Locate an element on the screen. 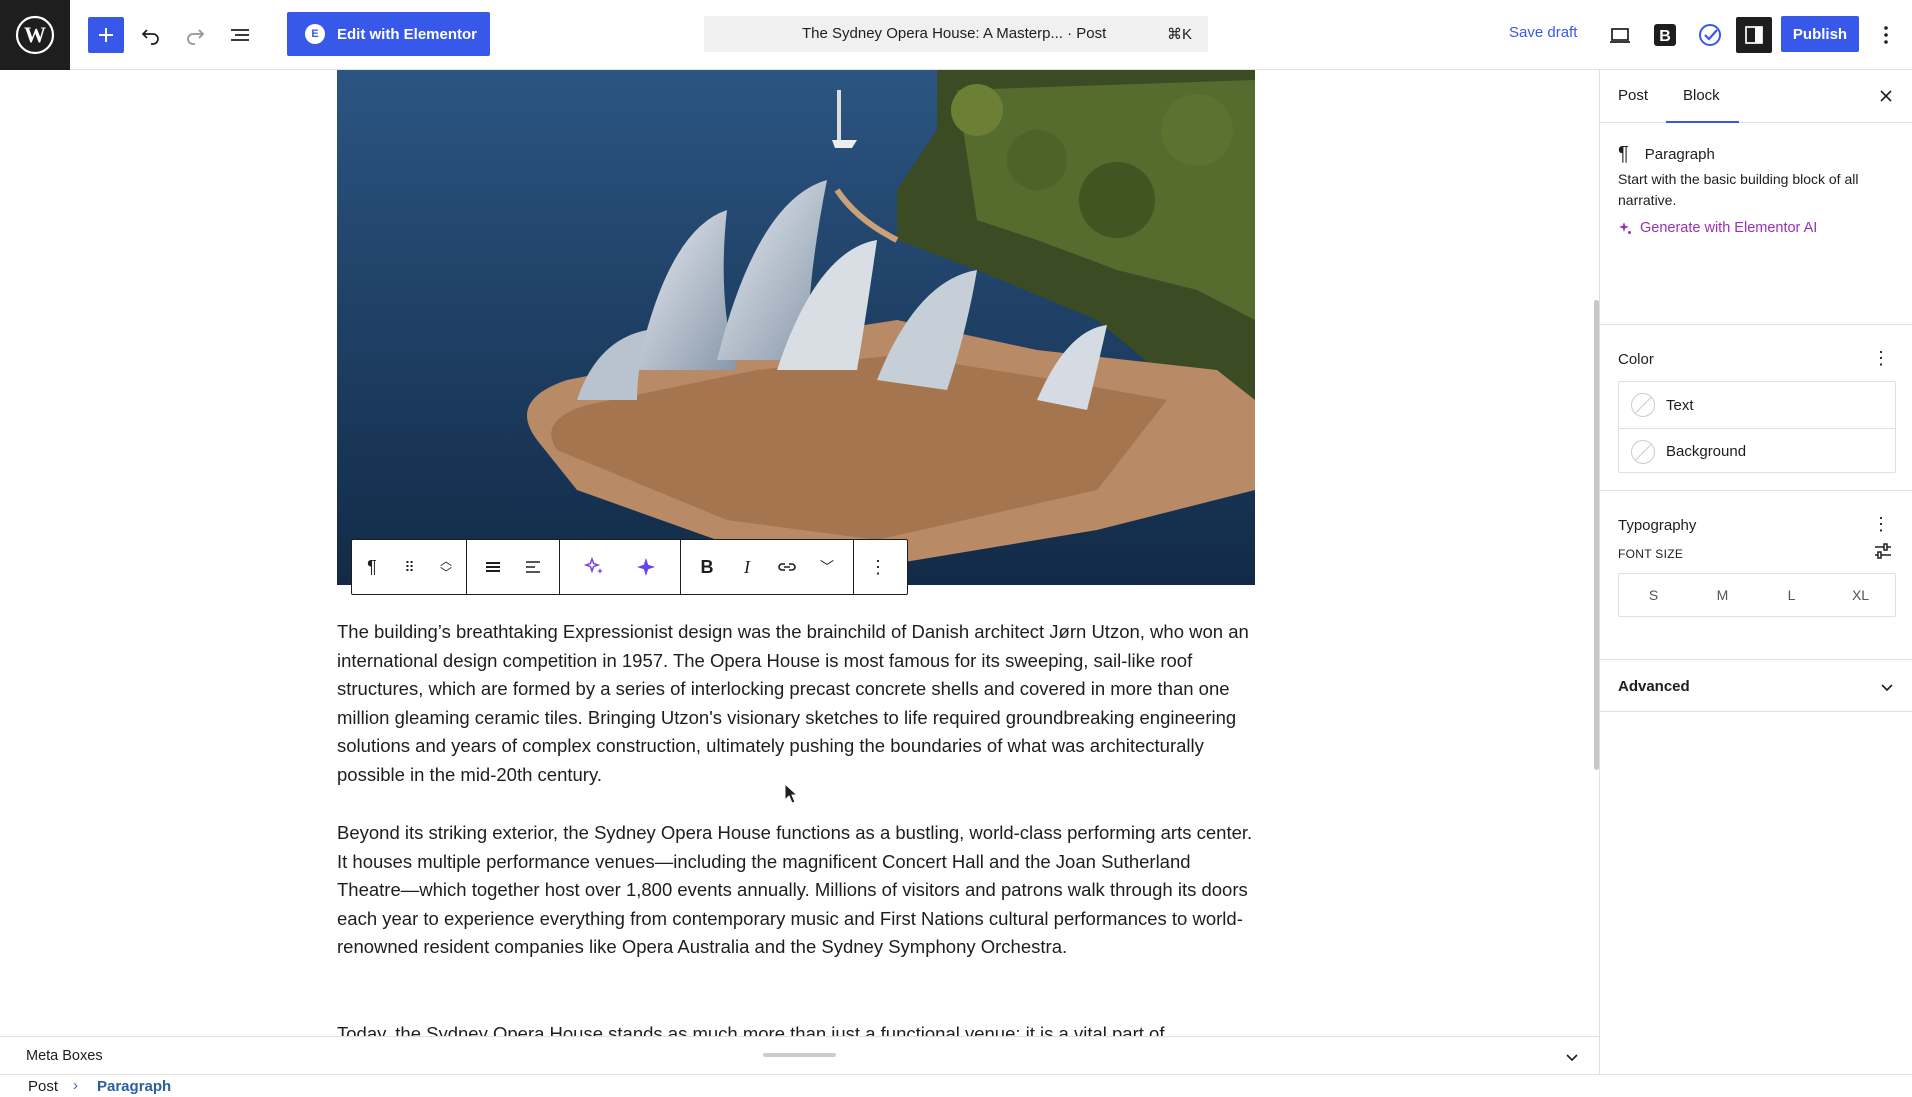  preview-button is located at coordinates (1620, 35).